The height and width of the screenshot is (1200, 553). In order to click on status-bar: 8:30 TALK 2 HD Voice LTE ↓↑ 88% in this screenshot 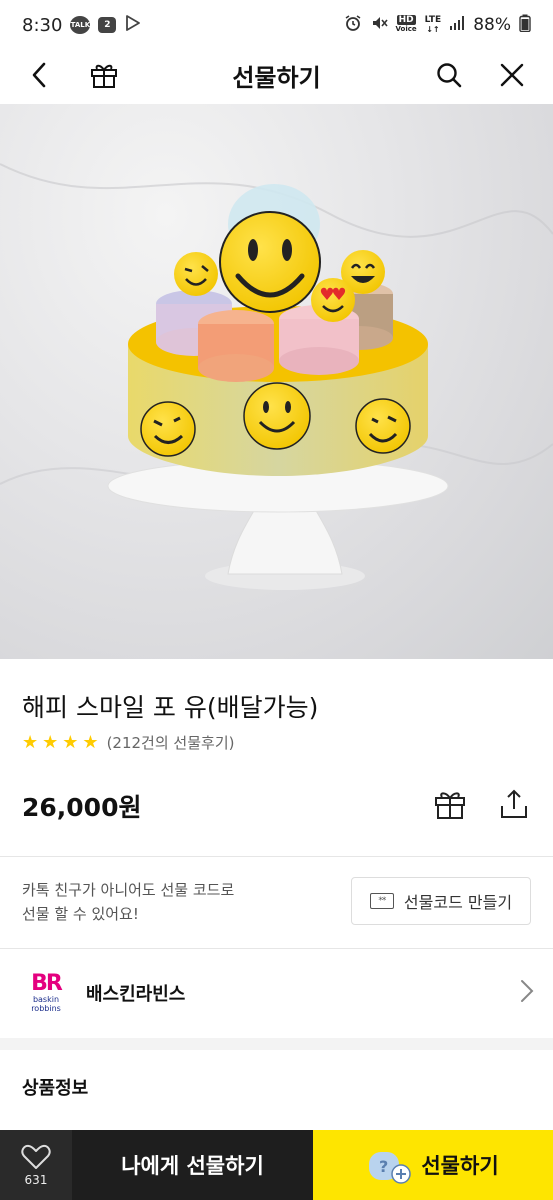, I will do `click(276, 25)`.